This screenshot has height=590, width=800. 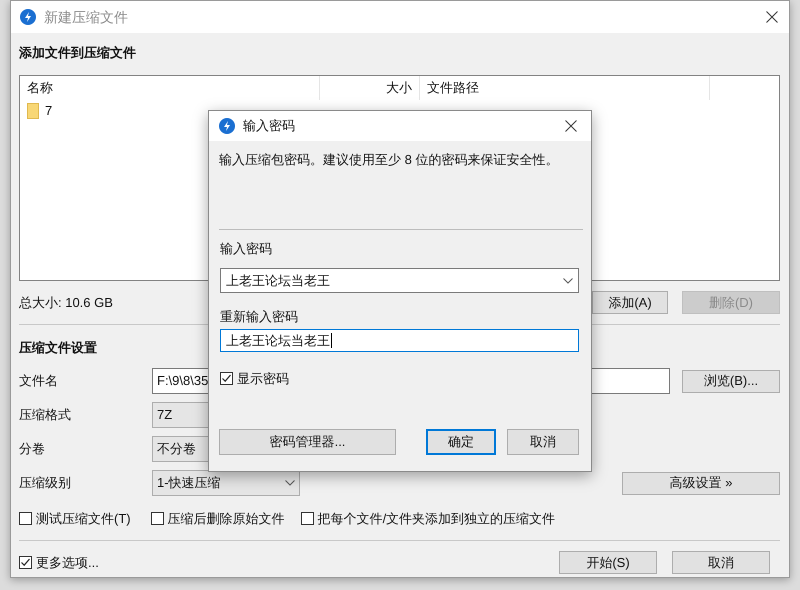 I want to click on total-size: 总大小: 10.6 GB, so click(x=66, y=303).